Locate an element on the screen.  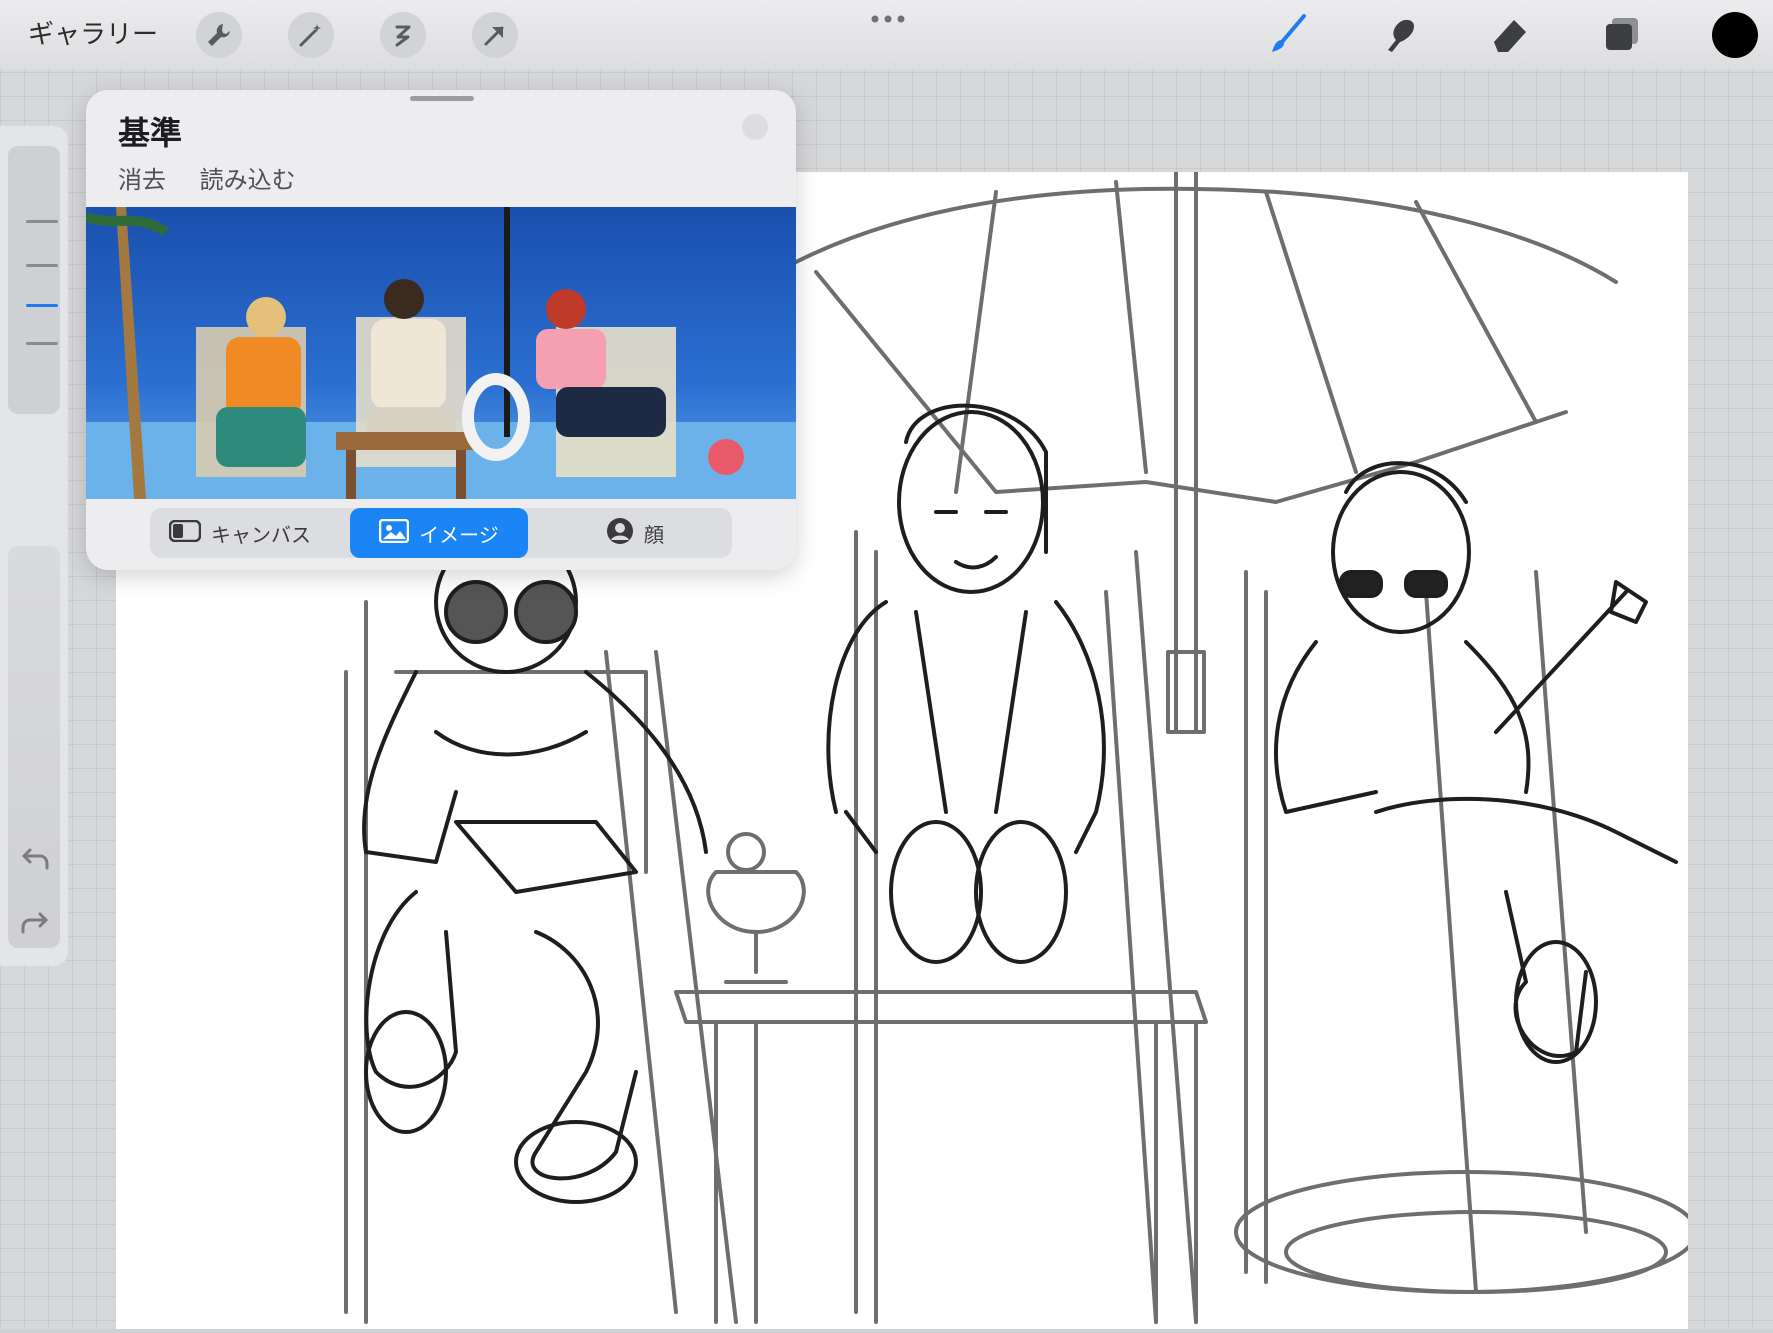
transform-arrow-icon is located at coordinates (495, 35).